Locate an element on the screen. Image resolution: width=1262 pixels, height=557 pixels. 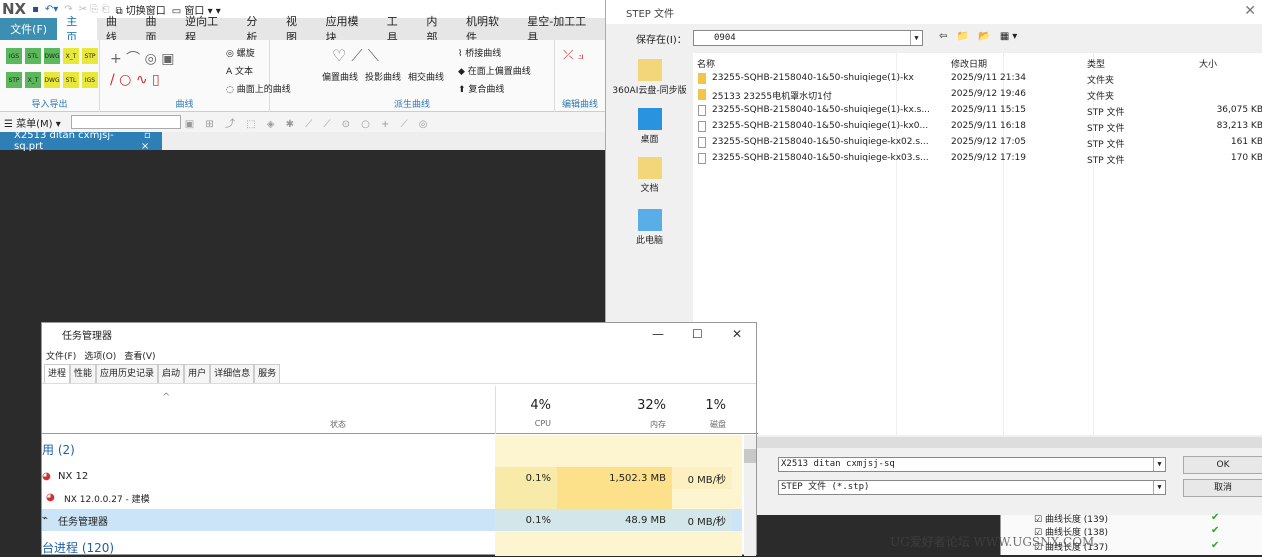
nav-toolbar-icons: ⇦ 📁 📂 ▦▾ is located at coordinates (979, 36).